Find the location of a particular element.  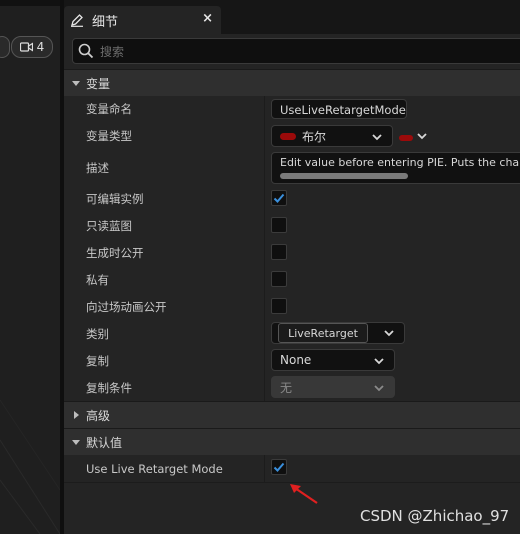

row-replication-condition: 复制条件 无 is located at coordinates (292, 388).